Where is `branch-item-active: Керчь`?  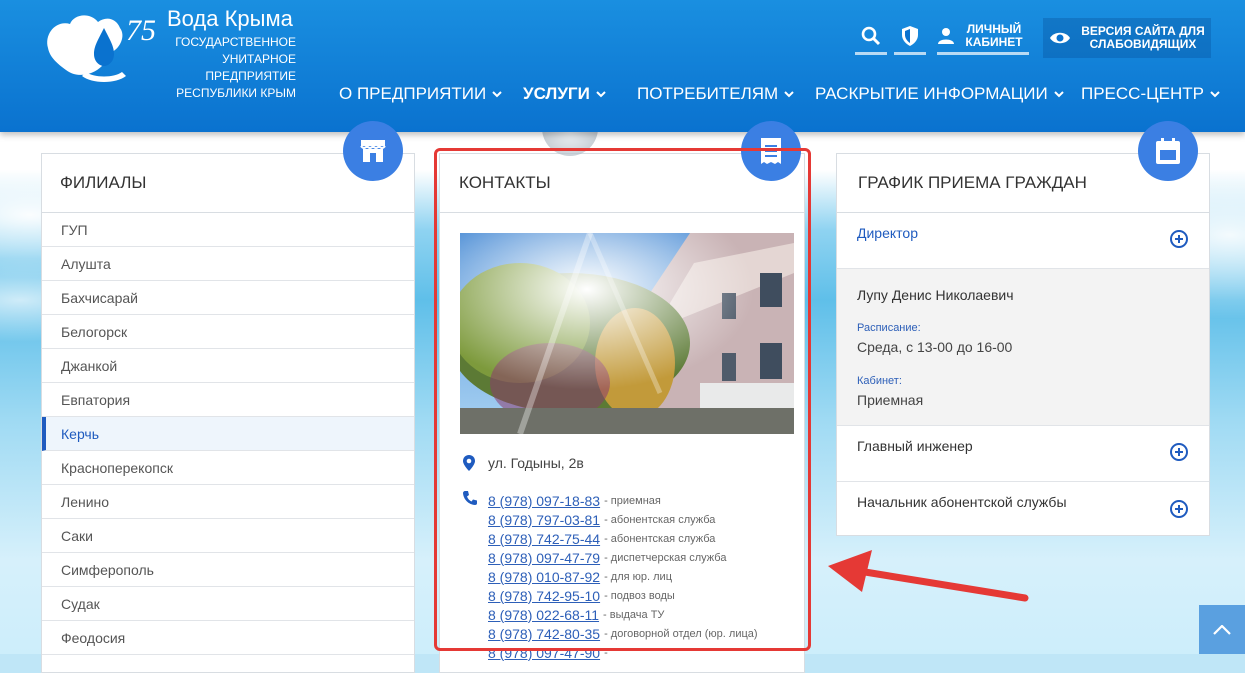
branch-item-active: Керчь is located at coordinates (228, 434).